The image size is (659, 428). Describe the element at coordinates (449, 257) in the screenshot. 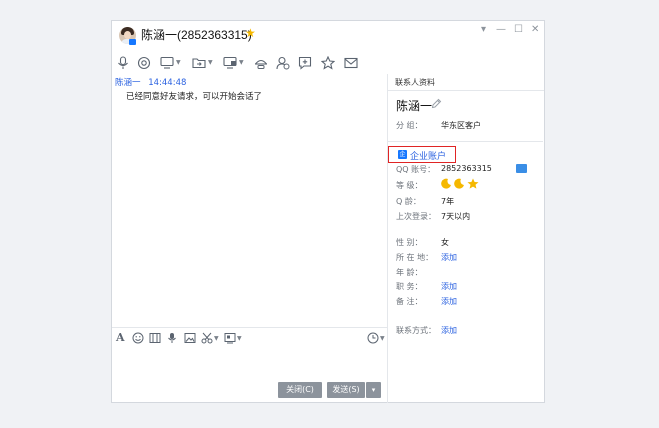

I see `location-add-link: 添加` at that location.